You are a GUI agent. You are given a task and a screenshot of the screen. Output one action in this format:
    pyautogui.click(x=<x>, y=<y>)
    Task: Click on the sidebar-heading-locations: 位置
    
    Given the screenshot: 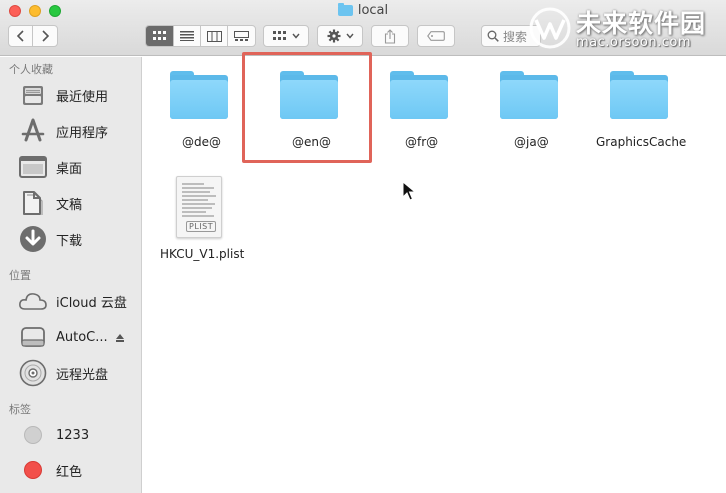 What is the action you would take?
    pyautogui.click(x=20, y=275)
    